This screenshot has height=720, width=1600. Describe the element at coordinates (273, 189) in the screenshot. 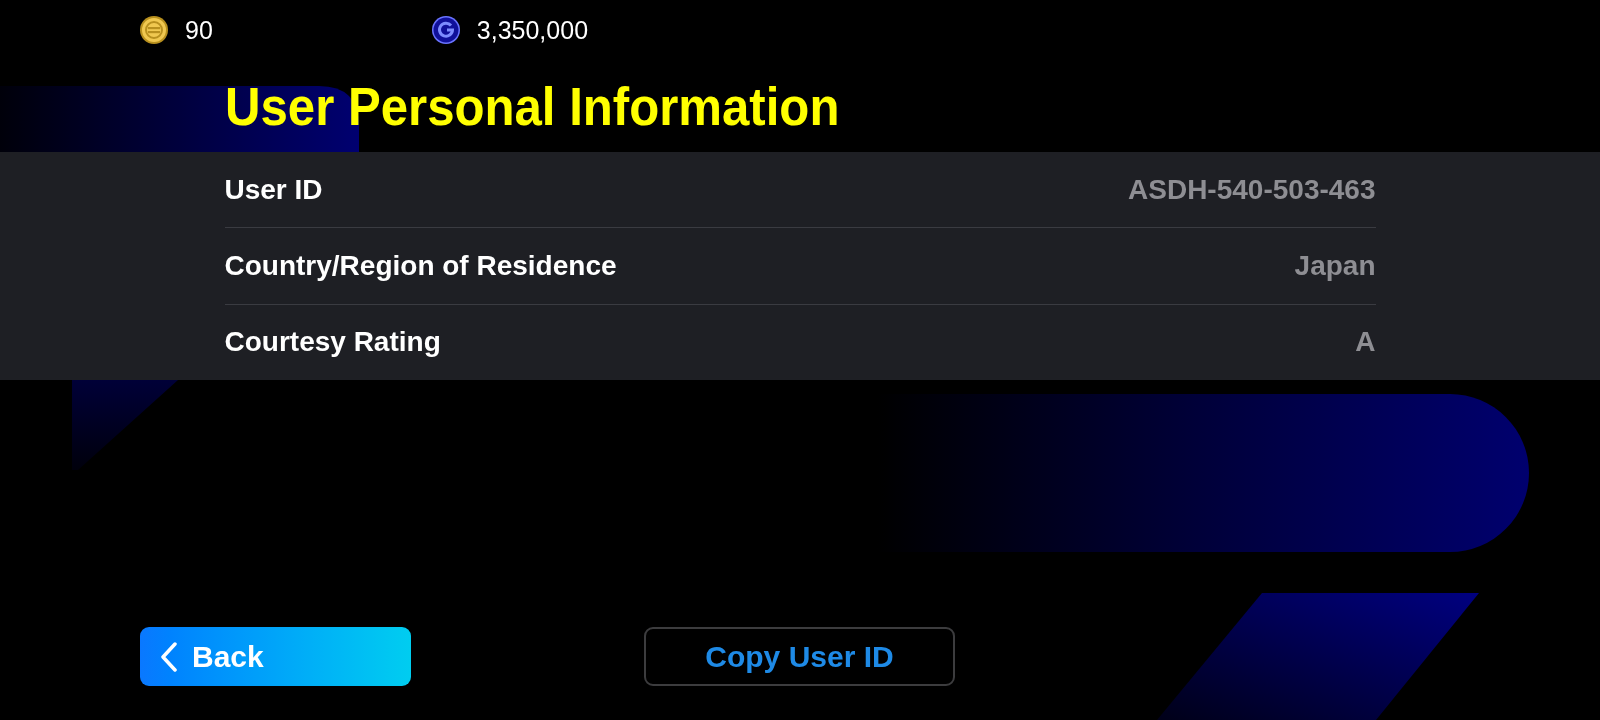

I see `field-label: User ID` at that location.